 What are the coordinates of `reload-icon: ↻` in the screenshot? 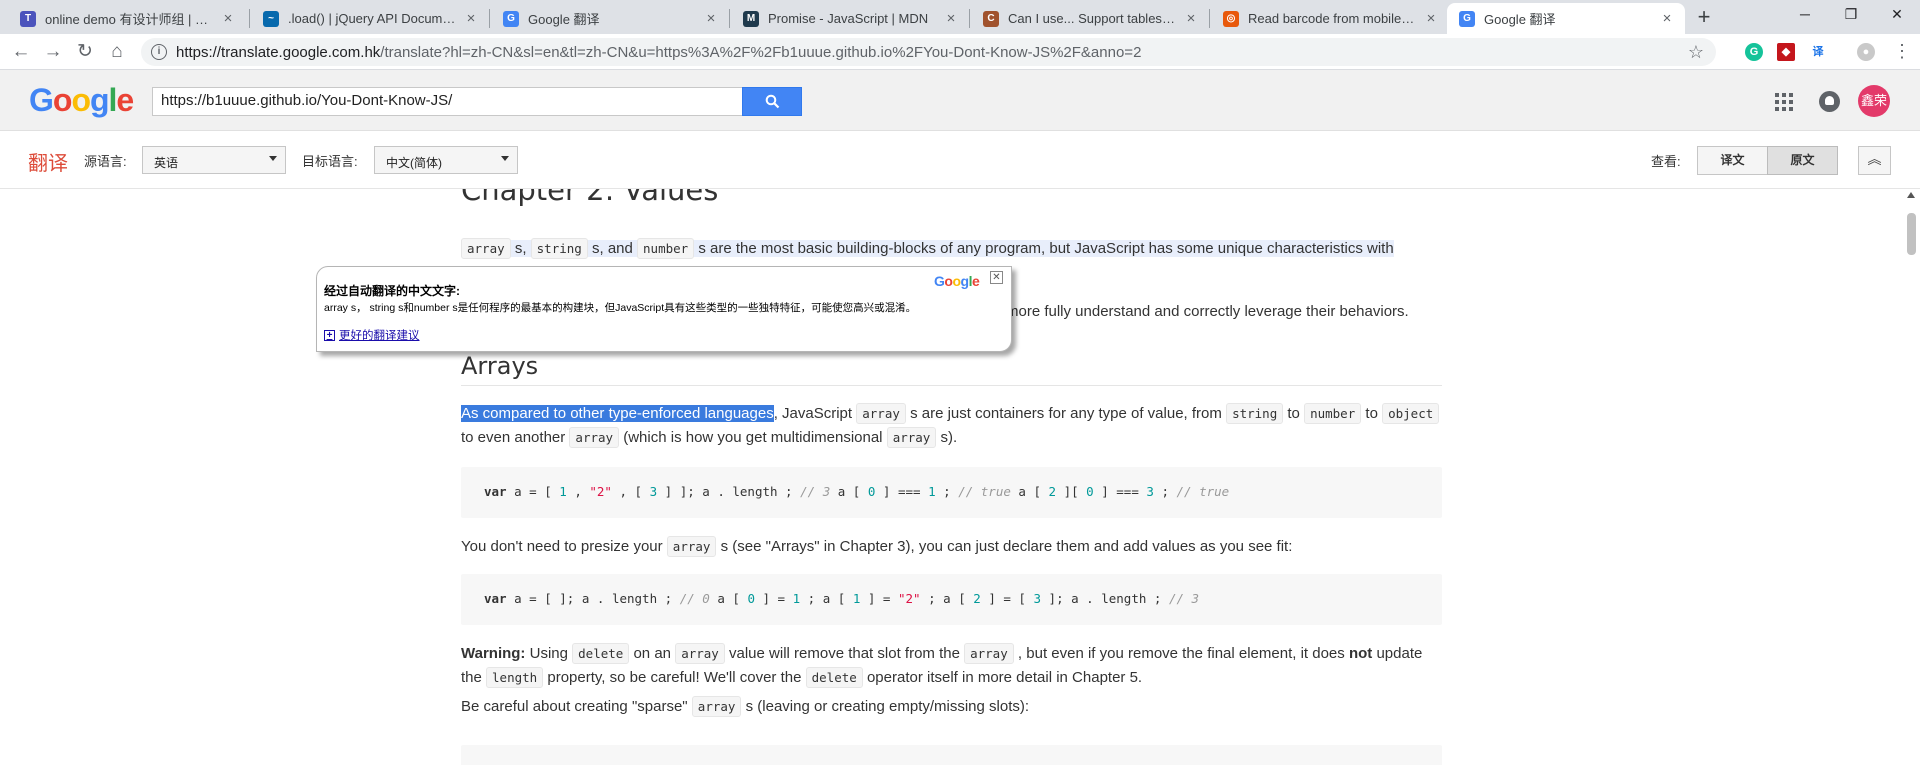 It's located at (85, 52).